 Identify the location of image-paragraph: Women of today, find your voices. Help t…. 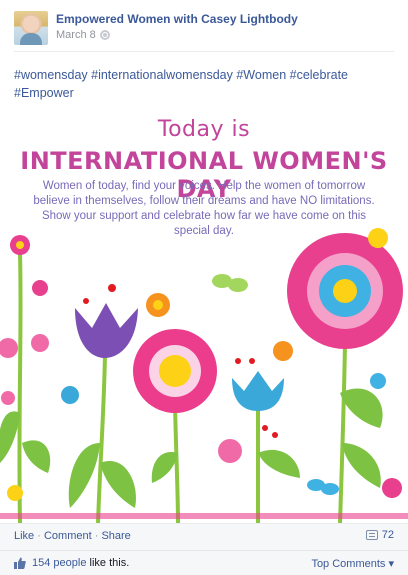
(204, 208).